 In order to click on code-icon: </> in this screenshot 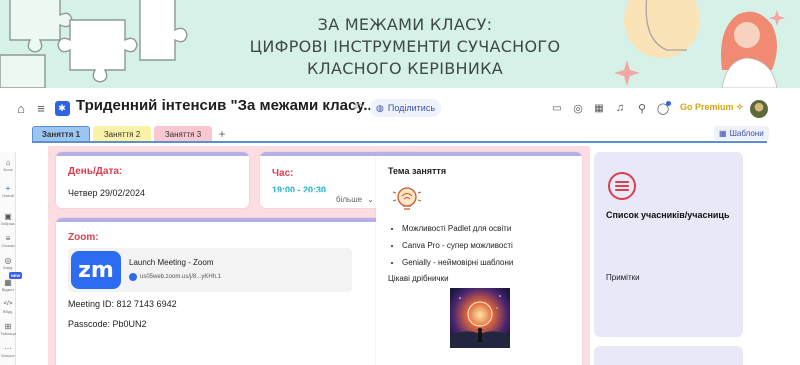, I will do `click(8, 304)`.